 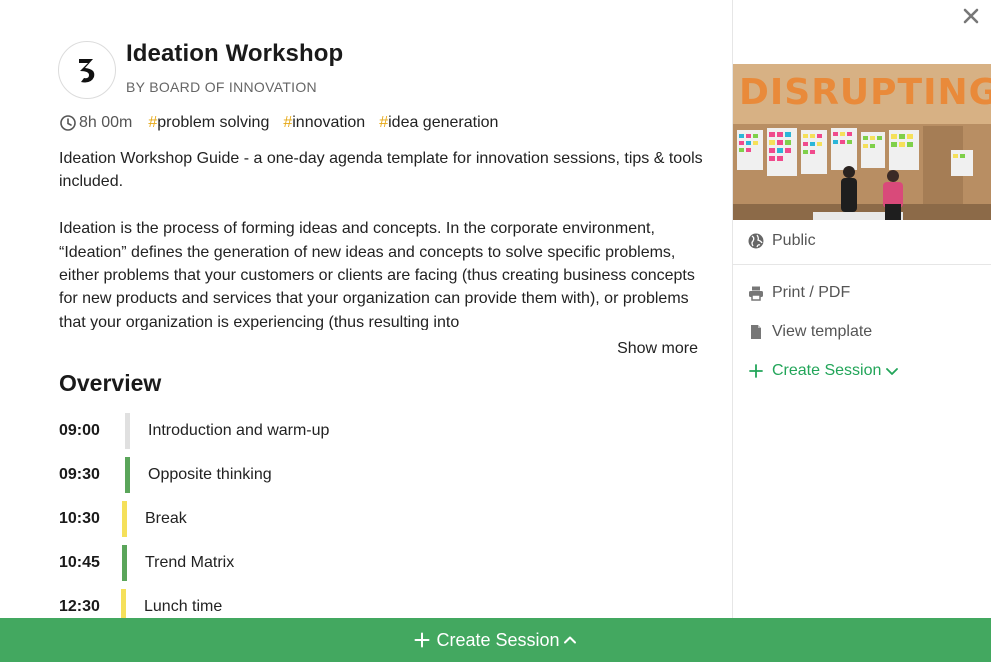 I want to click on agenda-item: 09:30 Opposite thinking, so click(x=165, y=475).